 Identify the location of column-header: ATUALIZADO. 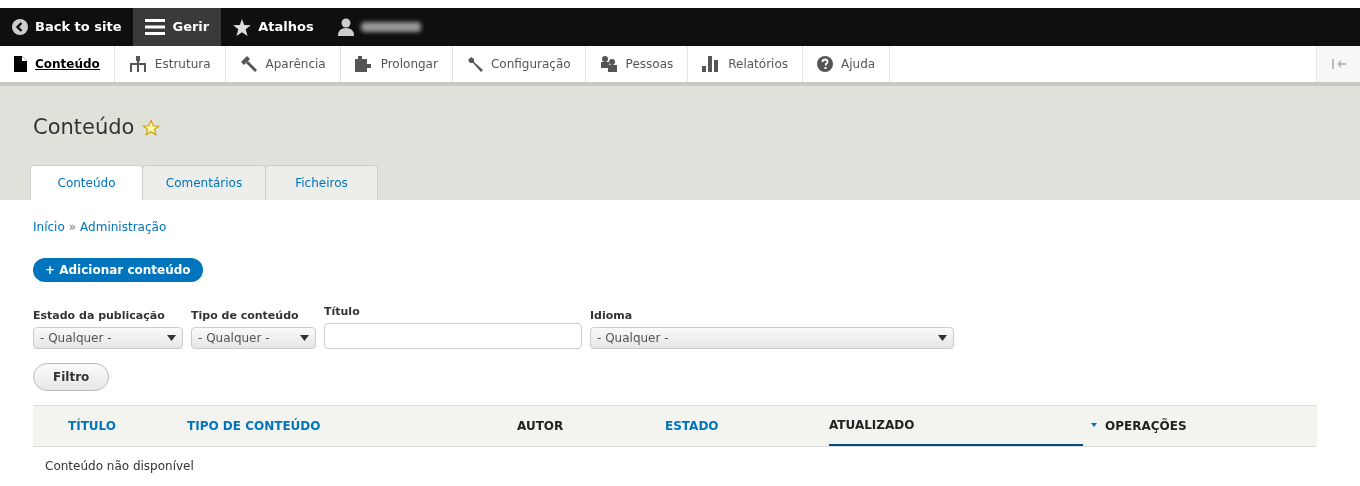
(956, 425).